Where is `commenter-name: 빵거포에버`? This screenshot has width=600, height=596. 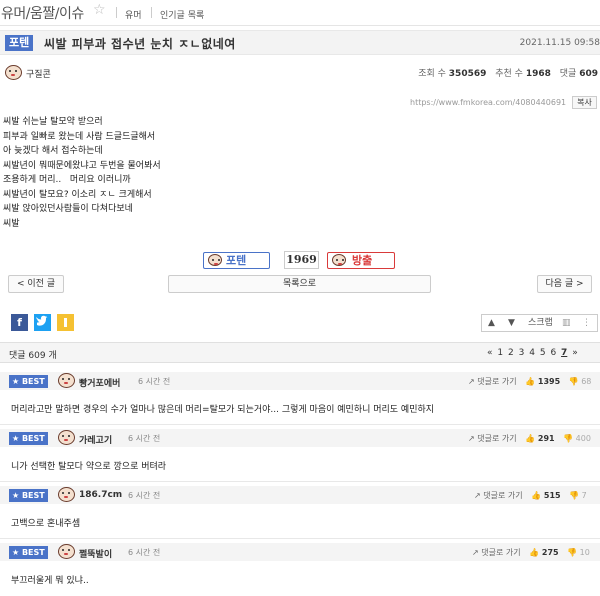 commenter-name: 빵거포에버 is located at coordinates (99, 382).